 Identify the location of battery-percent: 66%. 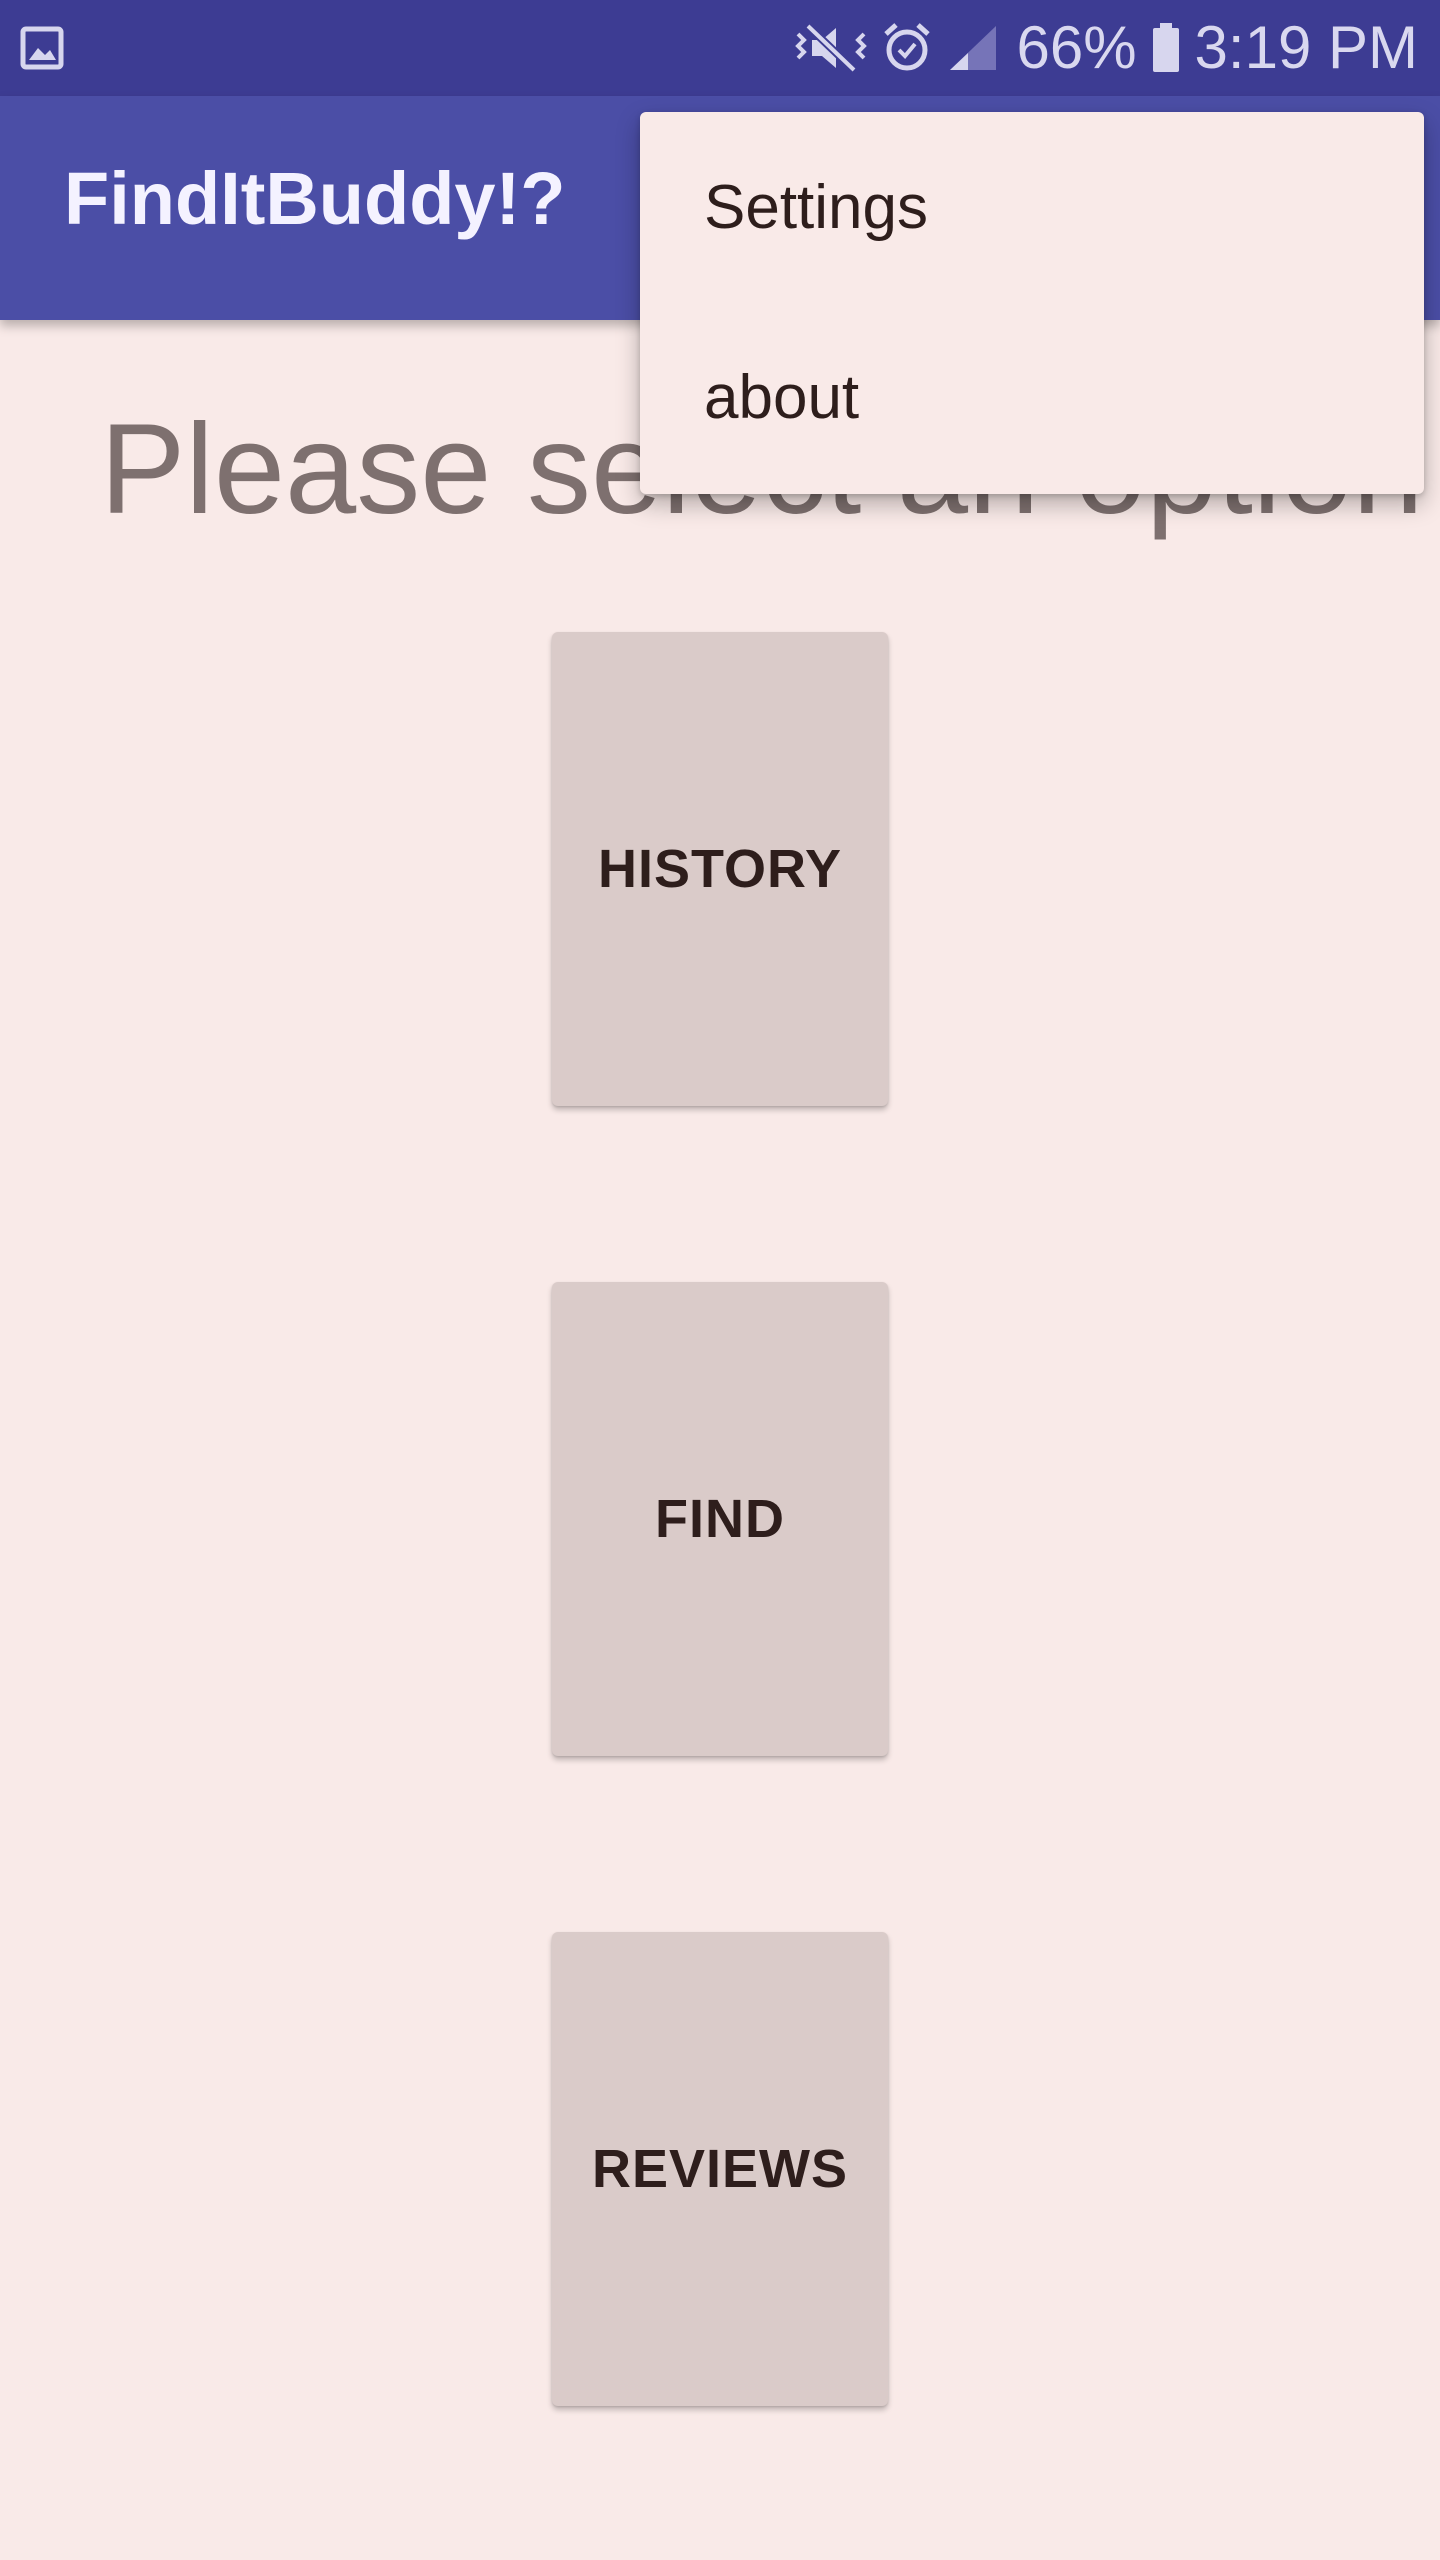
(1076, 47).